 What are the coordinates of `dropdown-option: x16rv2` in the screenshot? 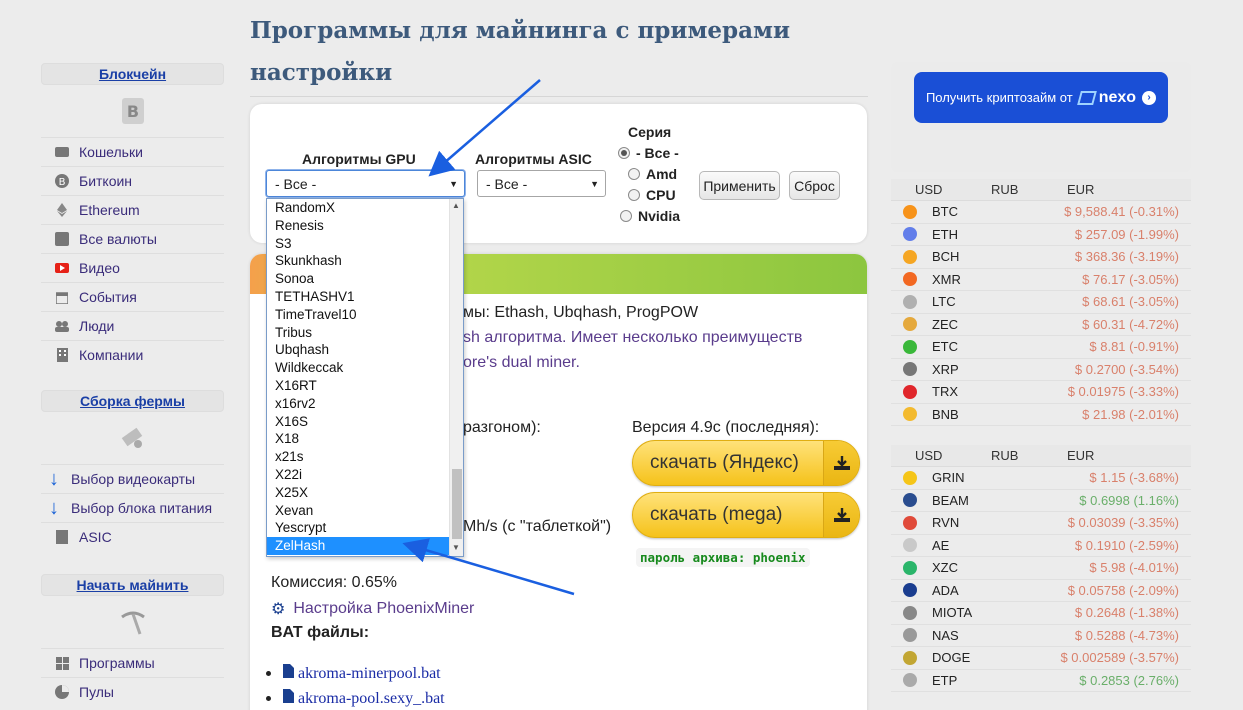 It's located at (358, 404).